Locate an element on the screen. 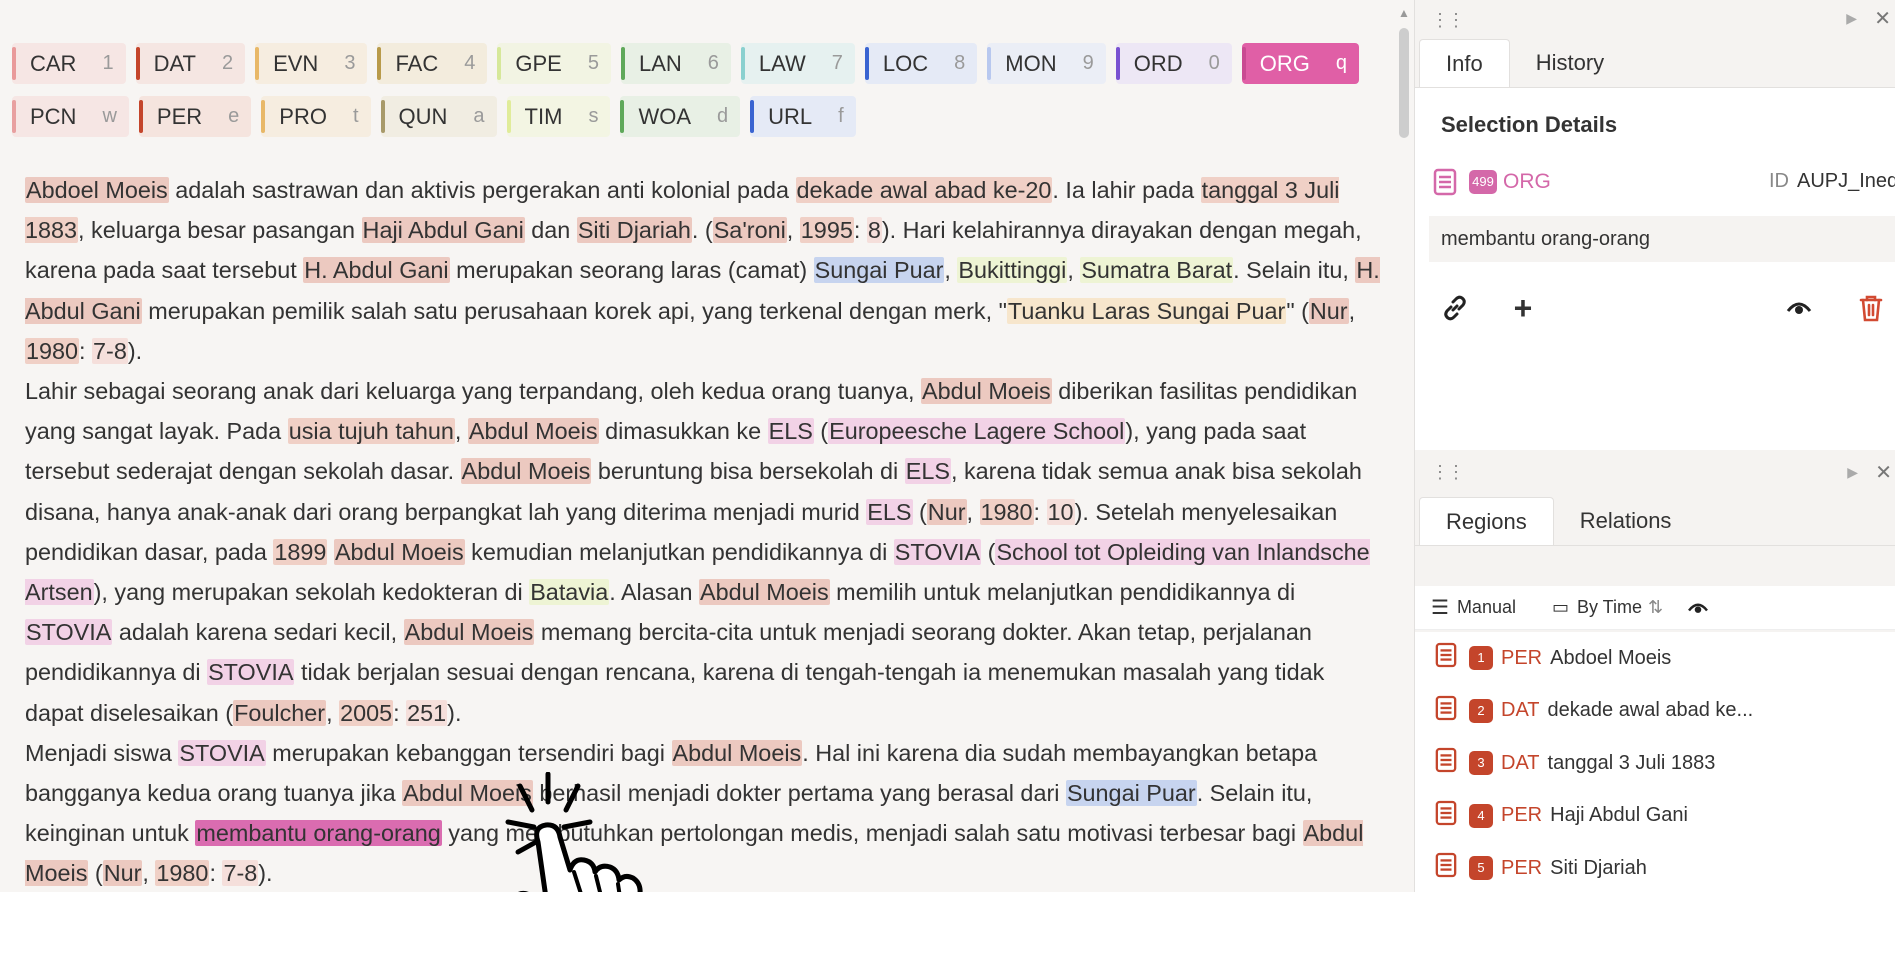  delete-button is located at coordinates (1868, 308).